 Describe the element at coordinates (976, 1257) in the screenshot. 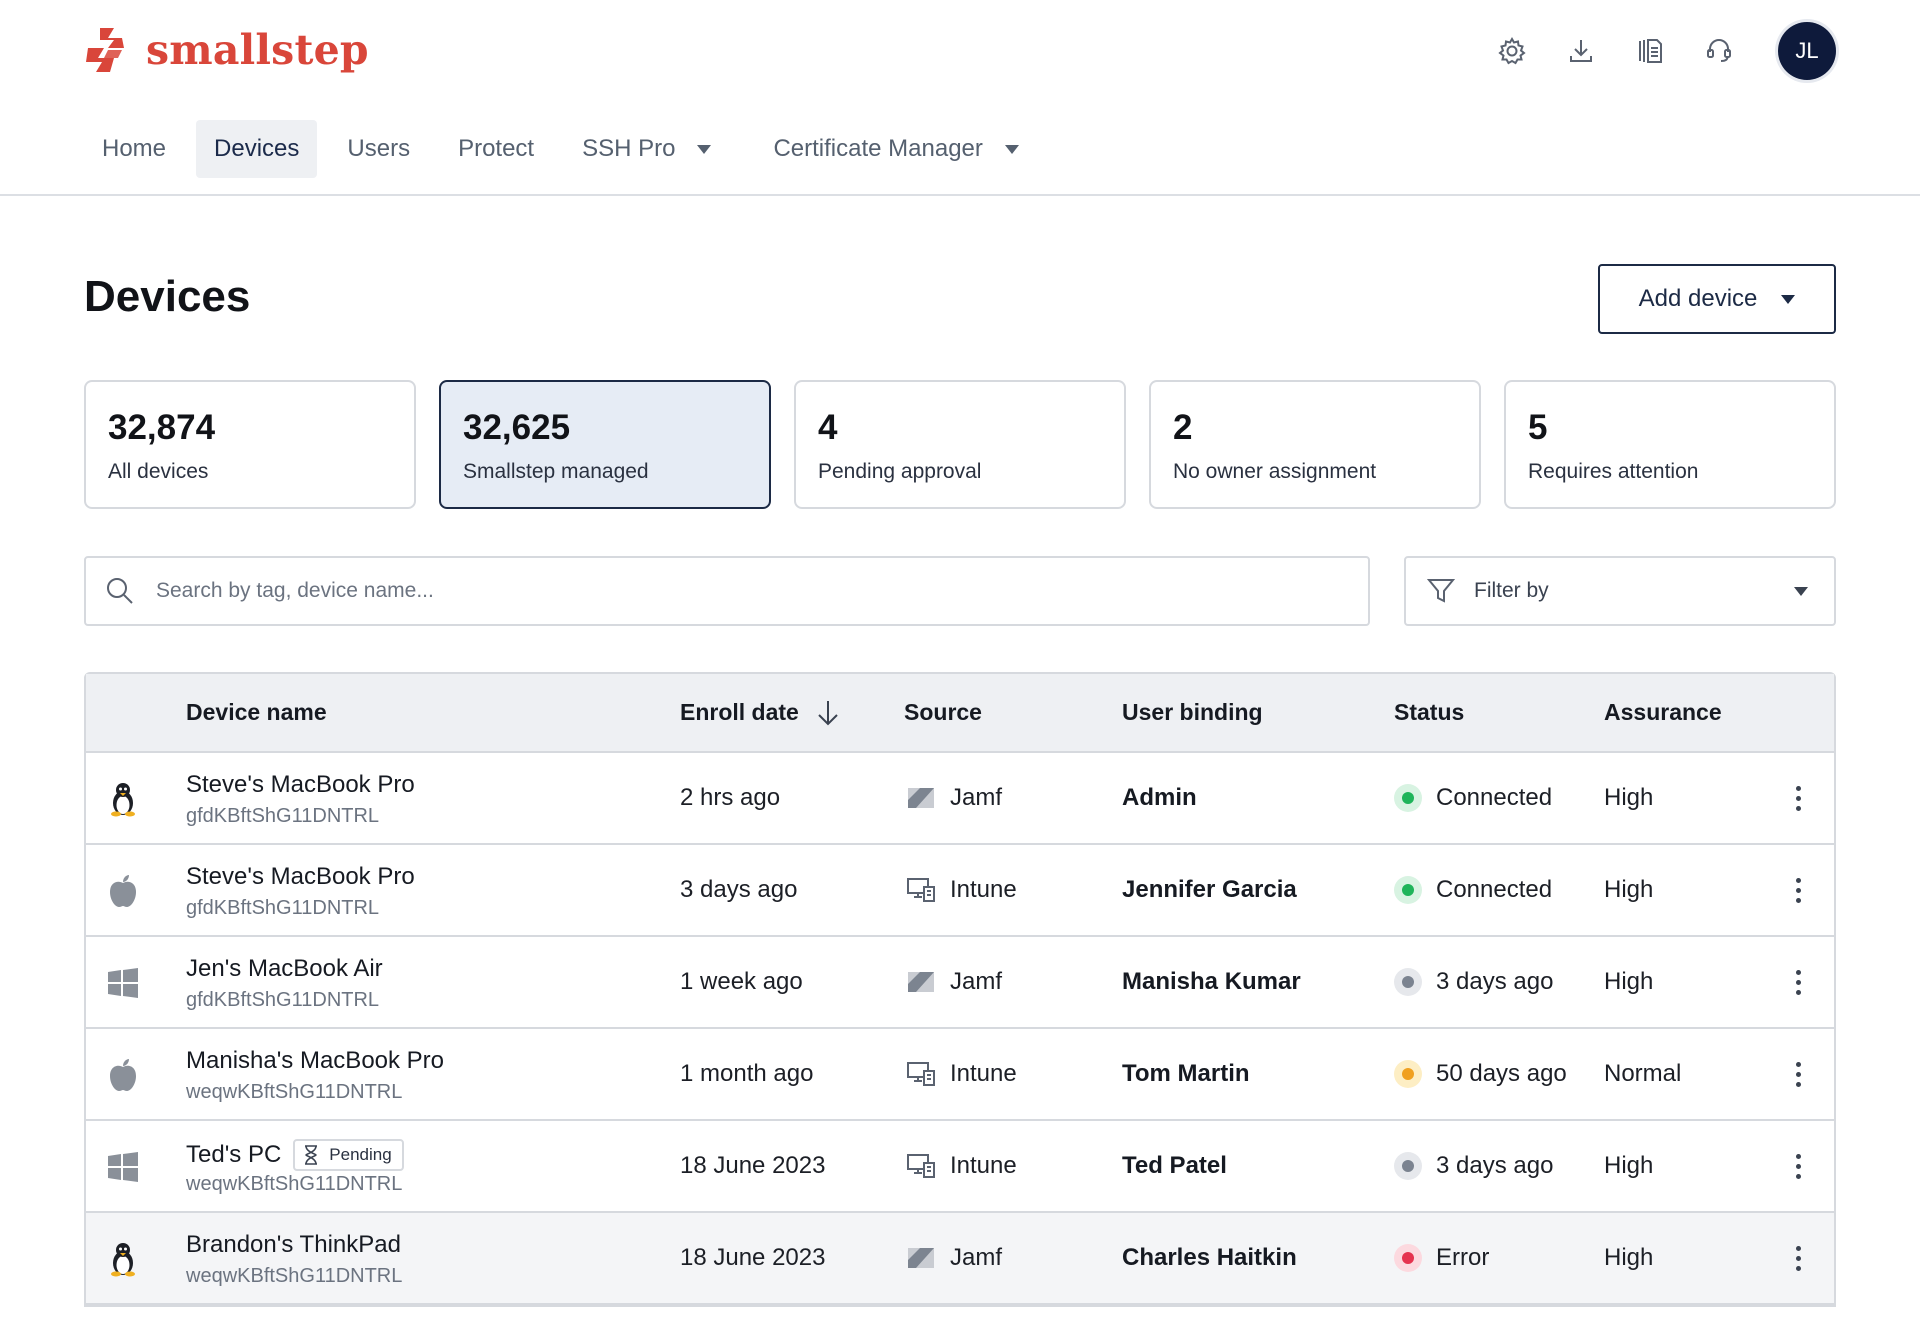

I see `source-label: Jamf` at that location.